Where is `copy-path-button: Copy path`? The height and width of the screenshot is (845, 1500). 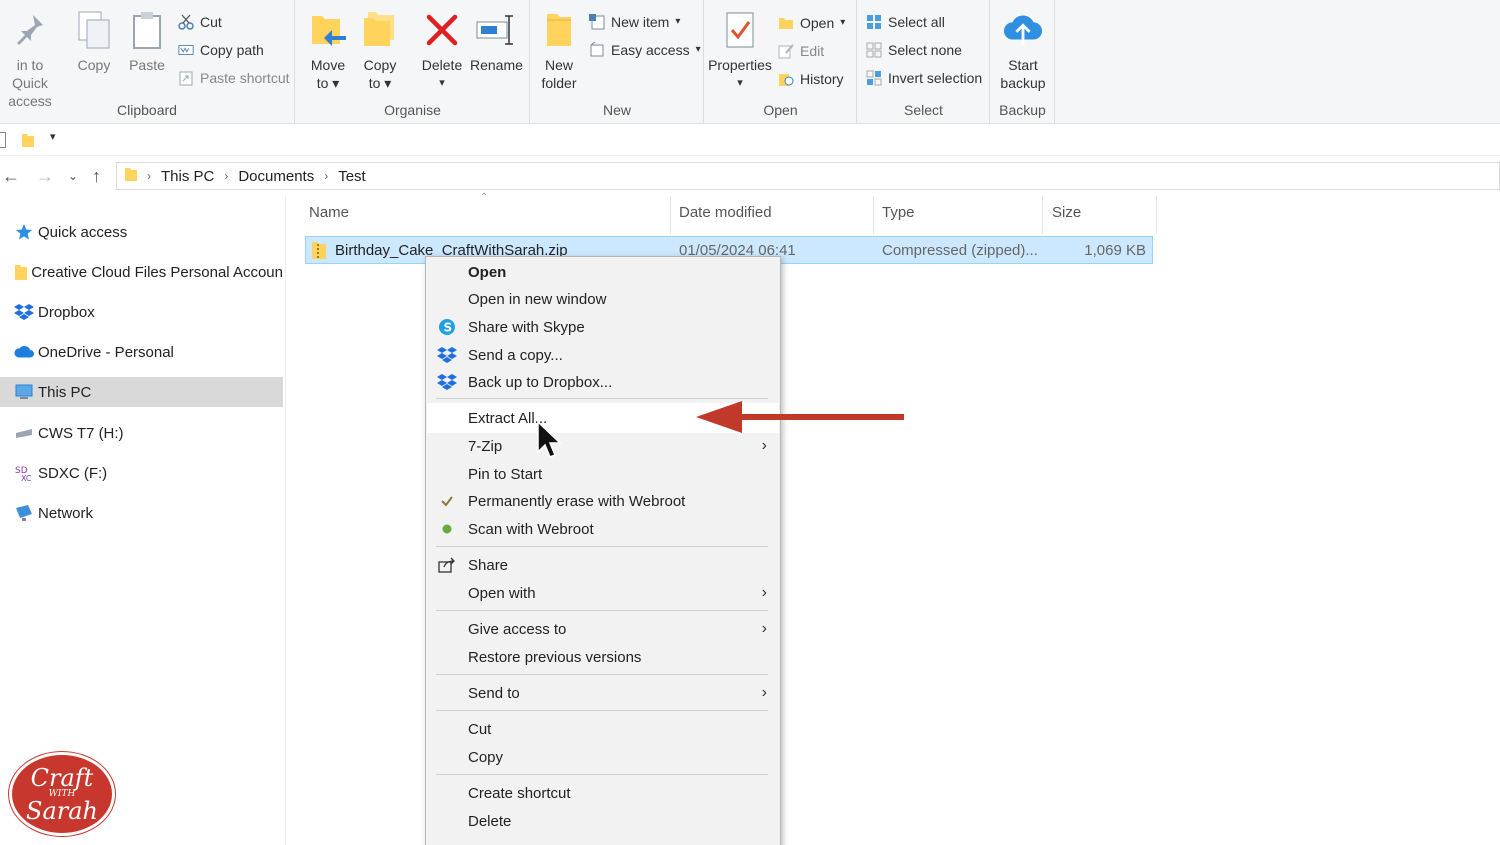 copy-path-button: Copy path is located at coordinates (221, 50).